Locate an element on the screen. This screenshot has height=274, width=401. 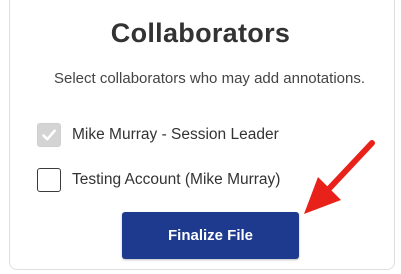
checkmark-icon is located at coordinates (49, 135).